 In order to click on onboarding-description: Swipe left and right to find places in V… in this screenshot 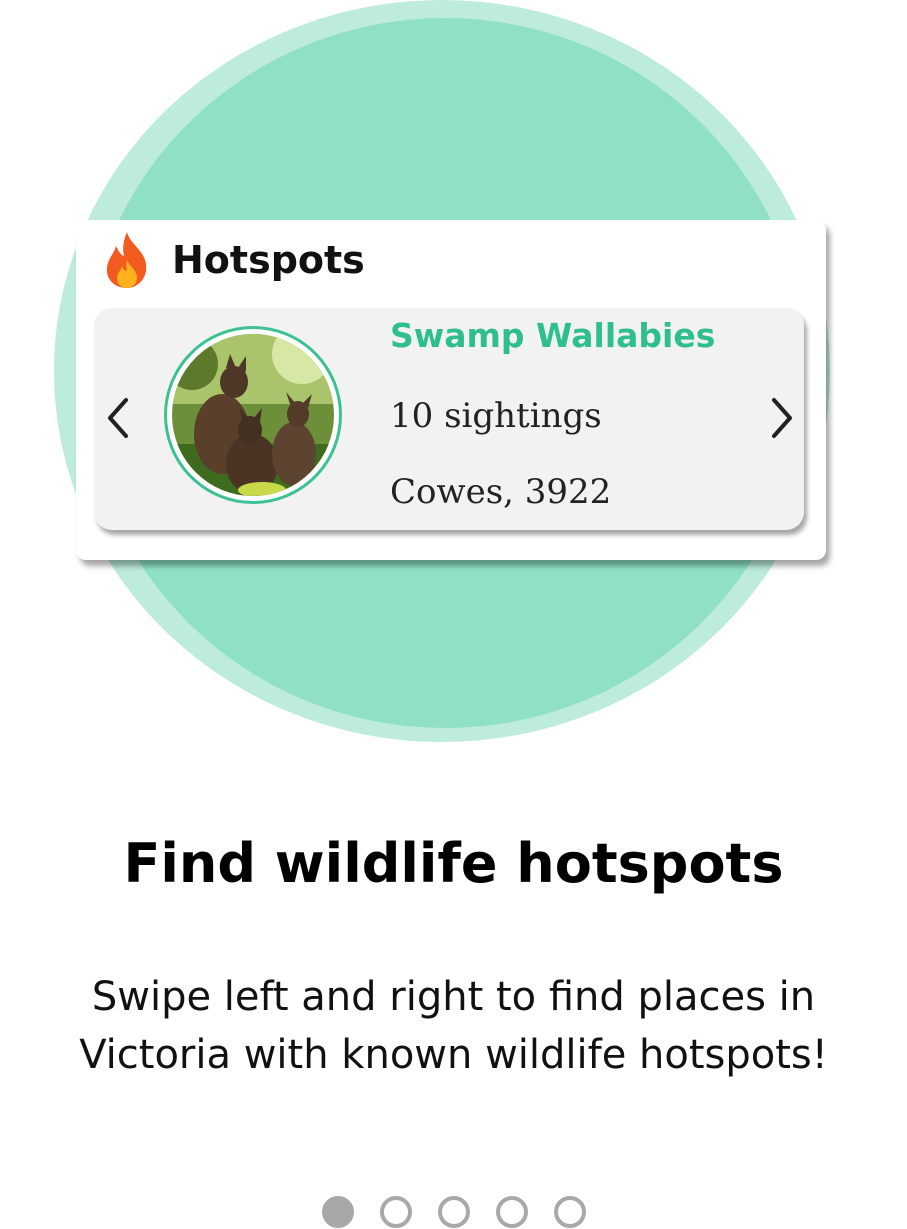, I will do `click(453, 1026)`.